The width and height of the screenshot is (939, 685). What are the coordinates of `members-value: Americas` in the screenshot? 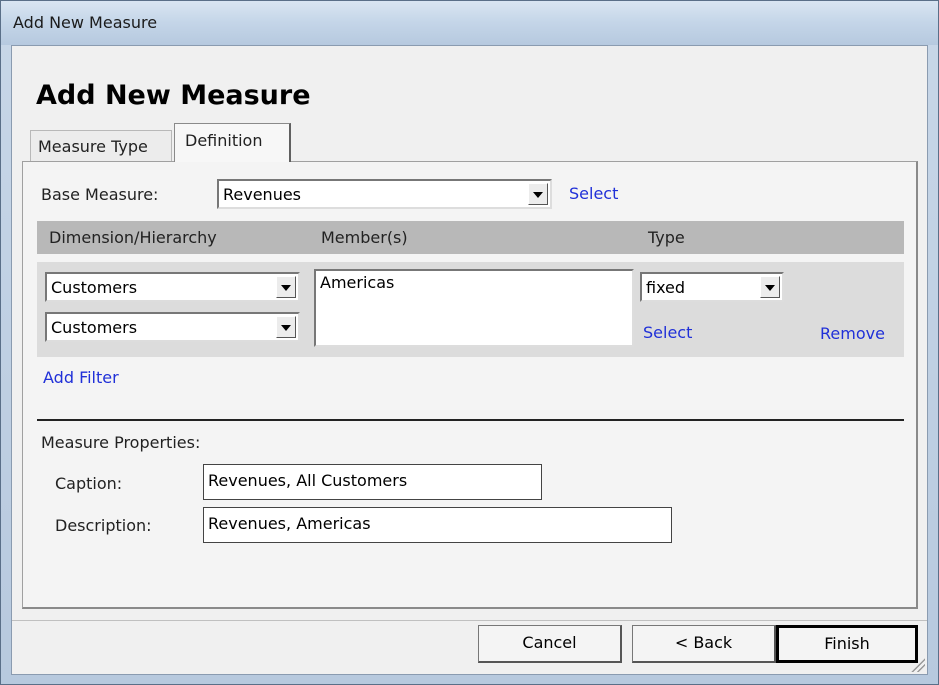 It's located at (357, 282).